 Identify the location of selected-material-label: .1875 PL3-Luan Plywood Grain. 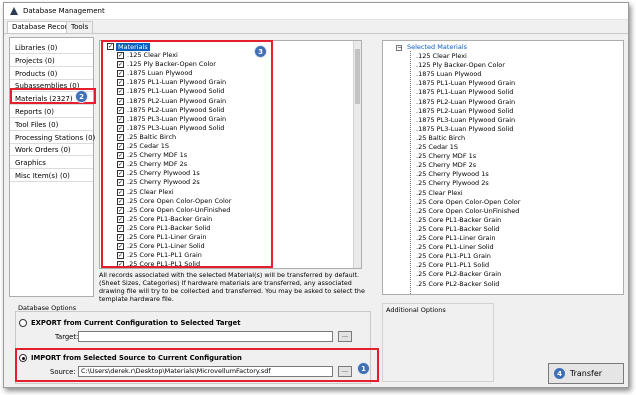
(465, 120).